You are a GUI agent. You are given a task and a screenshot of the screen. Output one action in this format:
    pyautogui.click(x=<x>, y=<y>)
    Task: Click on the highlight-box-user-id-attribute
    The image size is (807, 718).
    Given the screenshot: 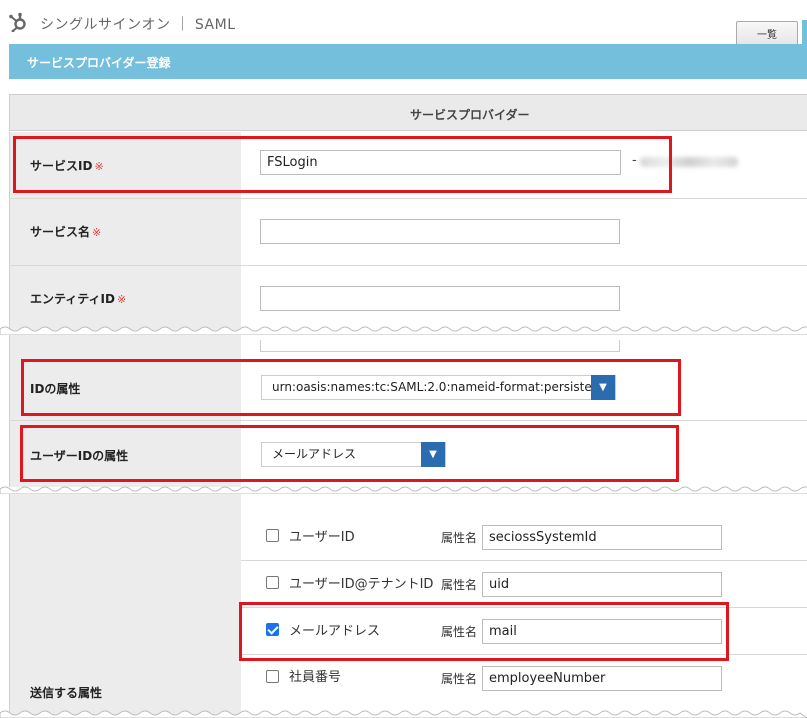 What is the action you would take?
    pyautogui.click(x=349, y=453)
    